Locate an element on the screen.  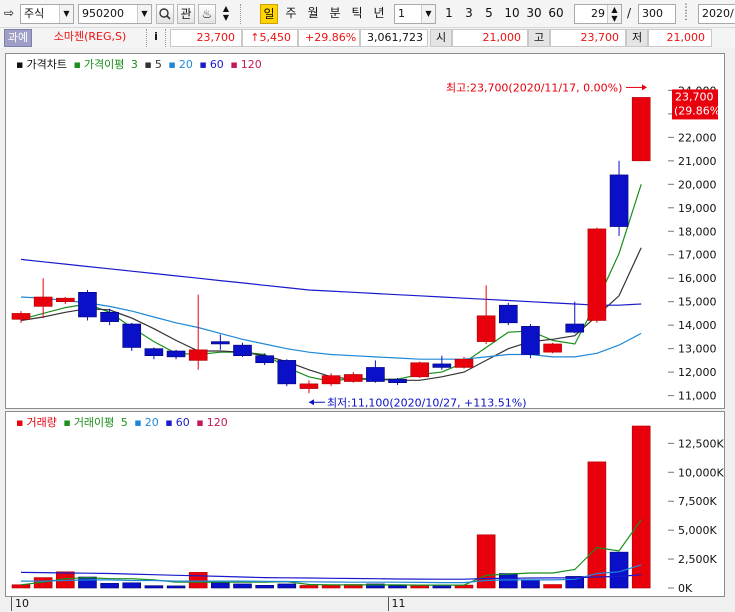
search-icon is located at coordinates (165, 14).